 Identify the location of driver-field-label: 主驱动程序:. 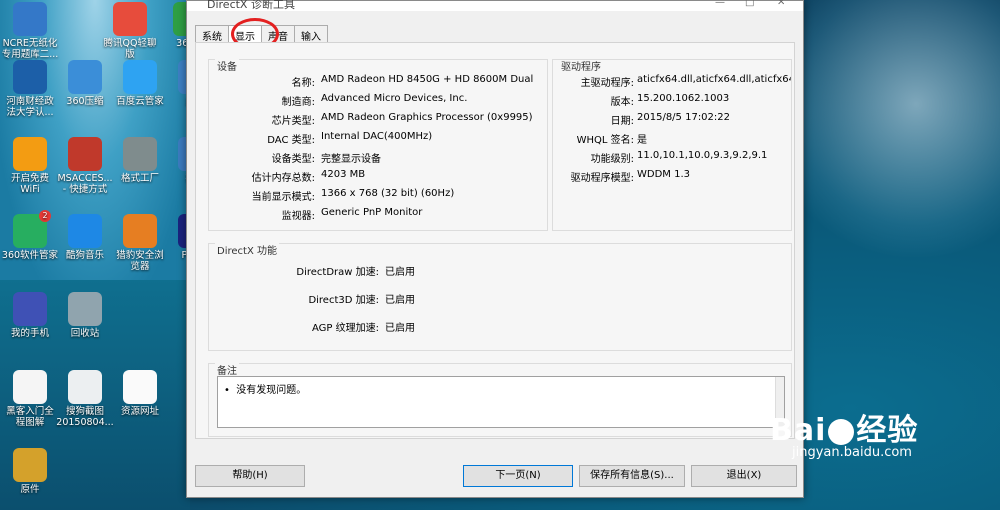
(607, 83).